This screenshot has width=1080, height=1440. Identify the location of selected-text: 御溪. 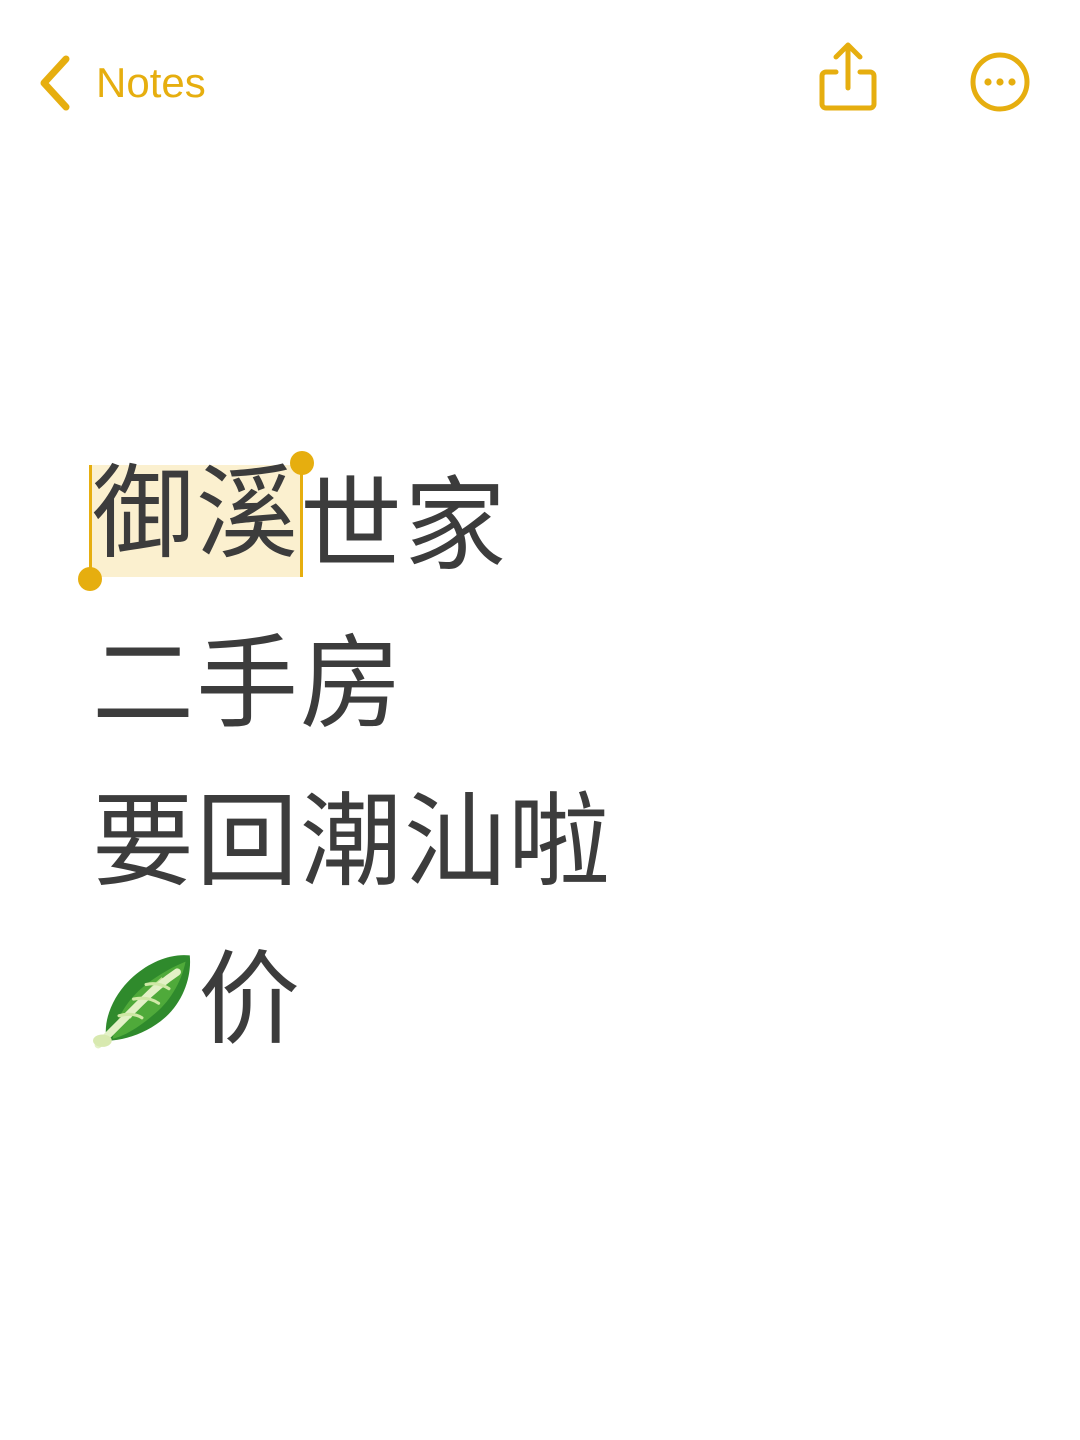
(196, 514).